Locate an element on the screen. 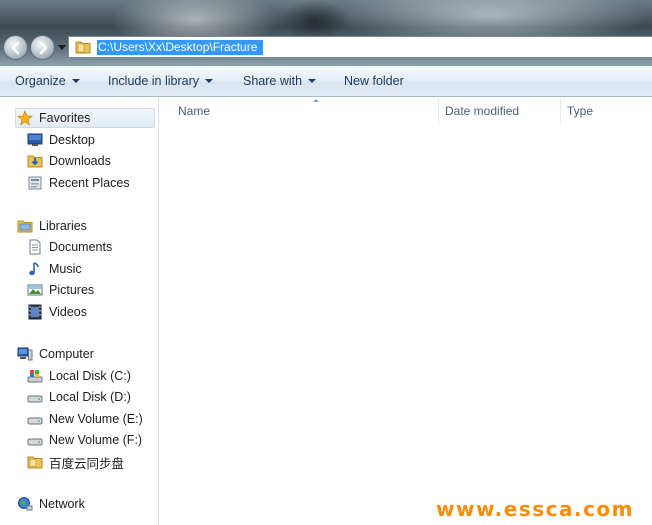 This screenshot has height=525, width=652. nav-music-label: Music is located at coordinates (65, 269).